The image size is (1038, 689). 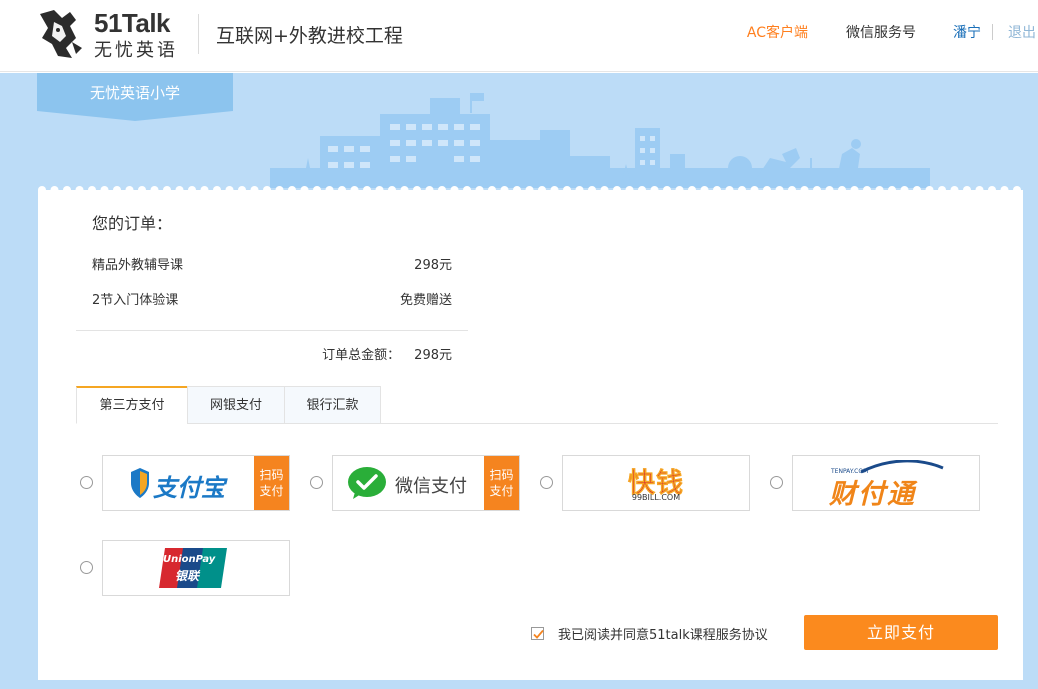 I want to click on order-item: 精品外教辅导课 298元, so click(x=272, y=264).